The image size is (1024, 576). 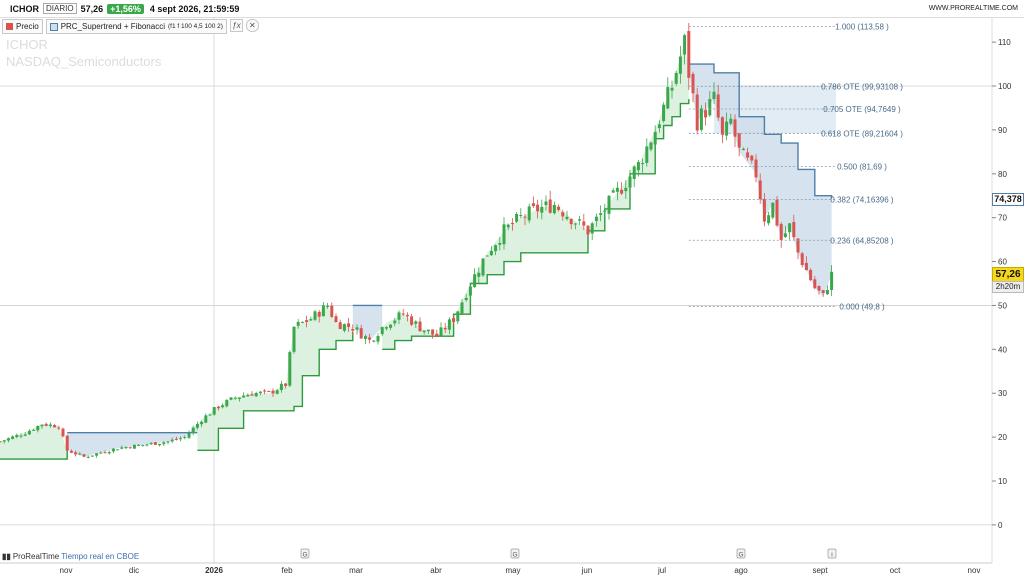 I want to click on brand-name: ProRealTime, so click(x=36, y=556).